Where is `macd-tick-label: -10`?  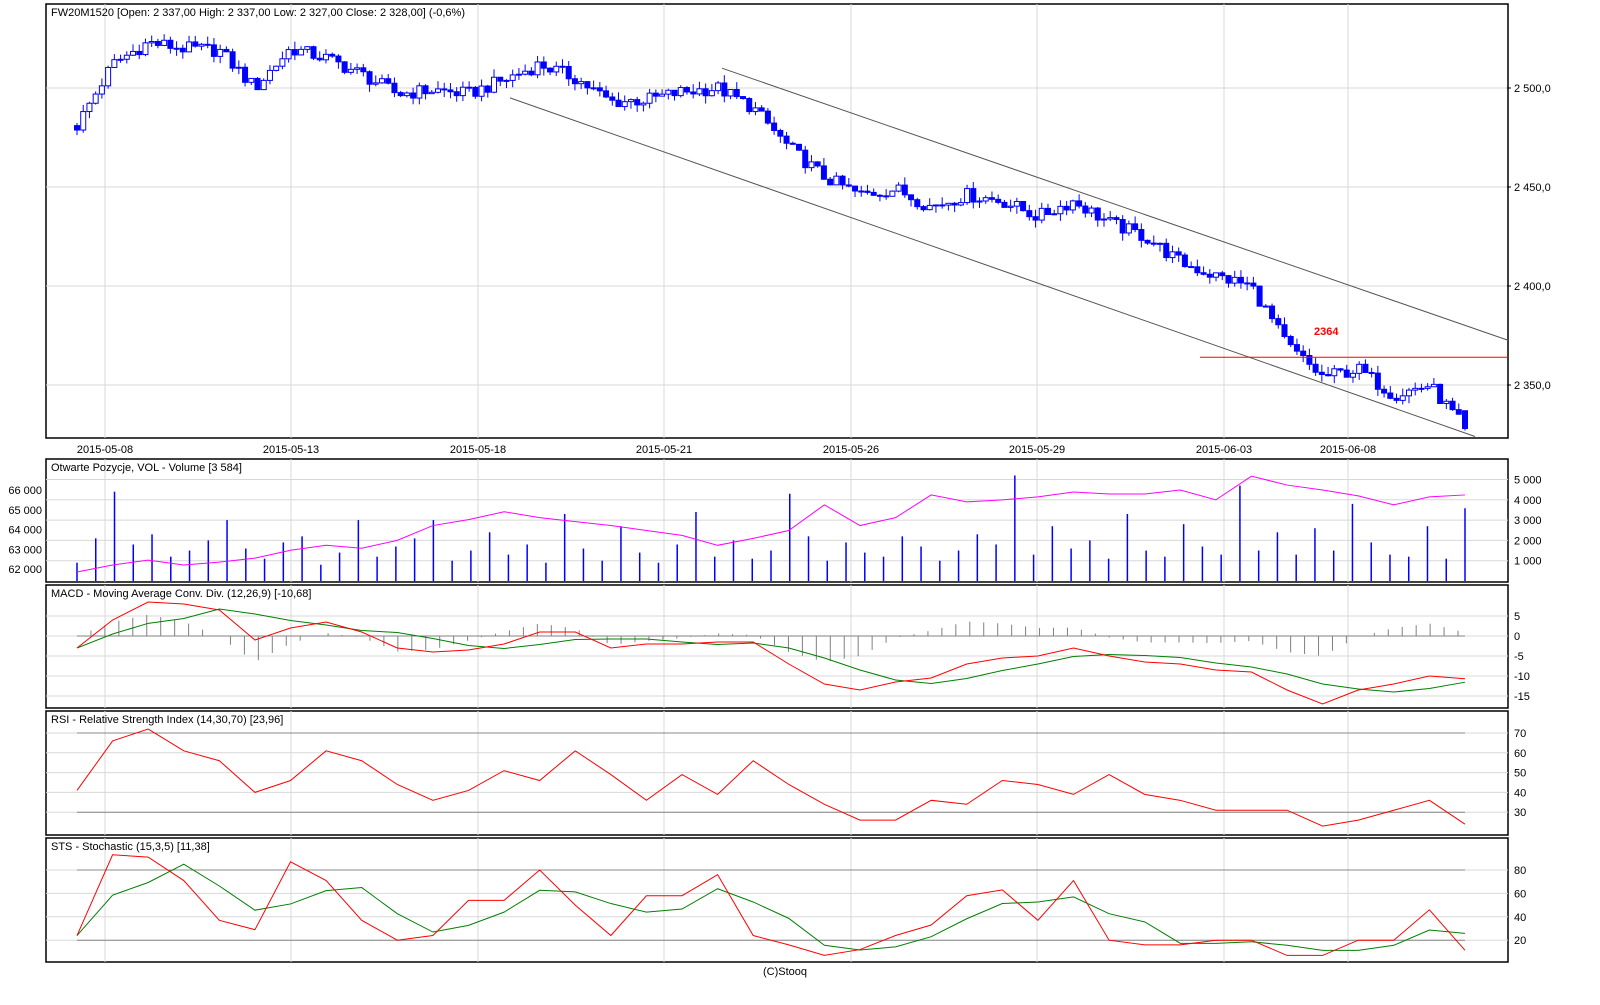 macd-tick-label: -10 is located at coordinates (1522, 677).